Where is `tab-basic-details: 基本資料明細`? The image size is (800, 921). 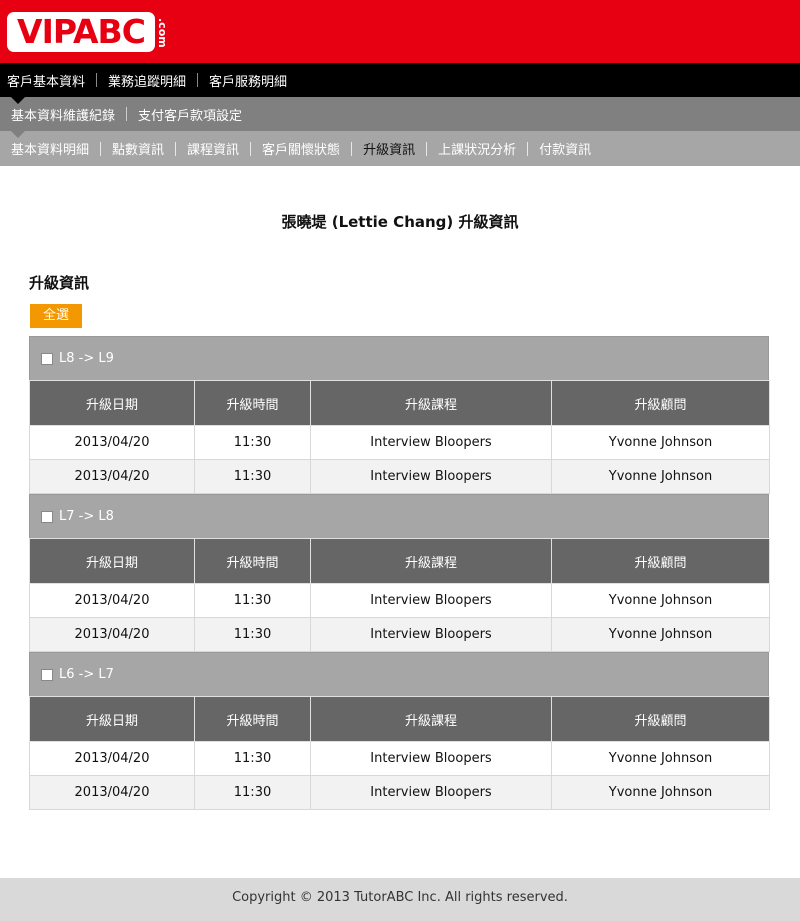 tab-basic-details: 基本資料明細 is located at coordinates (50, 148).